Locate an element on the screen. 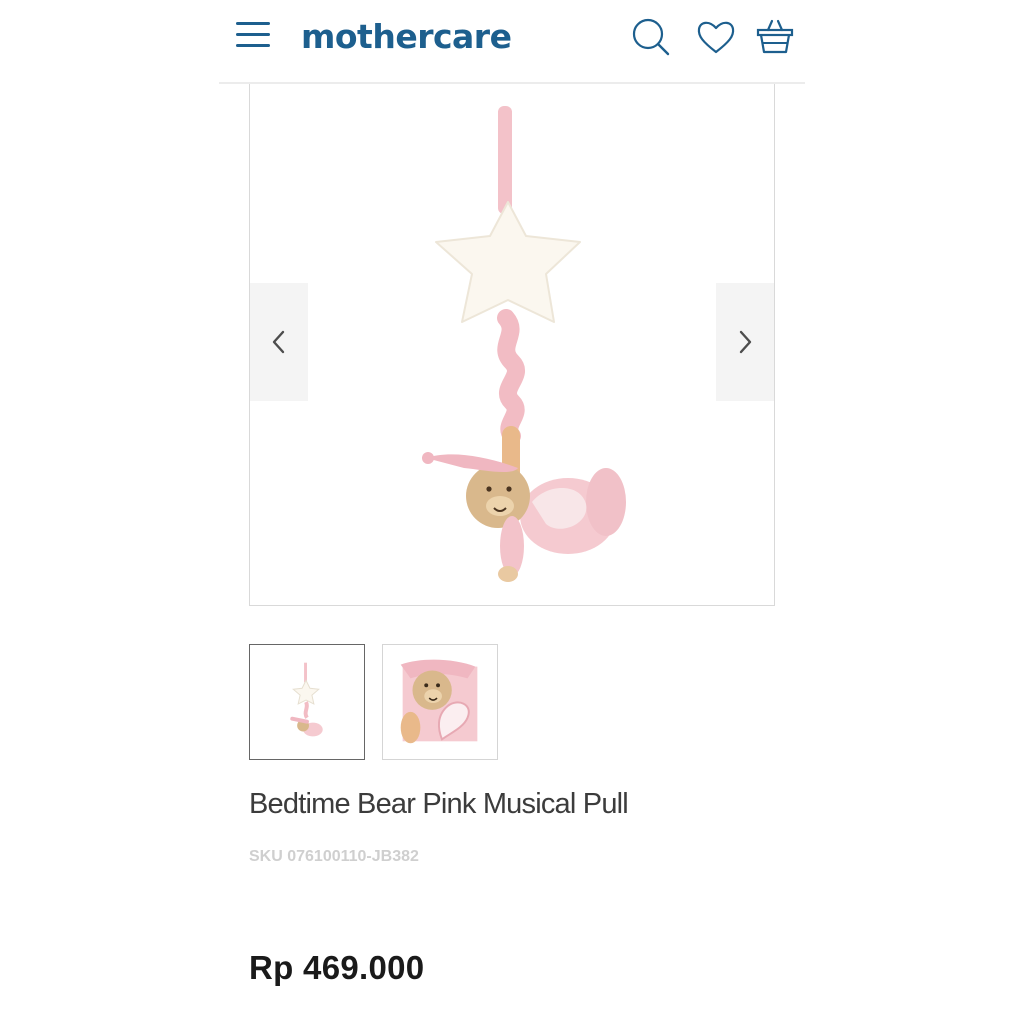 The image size is (1024, 1024). thumbnail-image-full is located at coordinates (306, 699).